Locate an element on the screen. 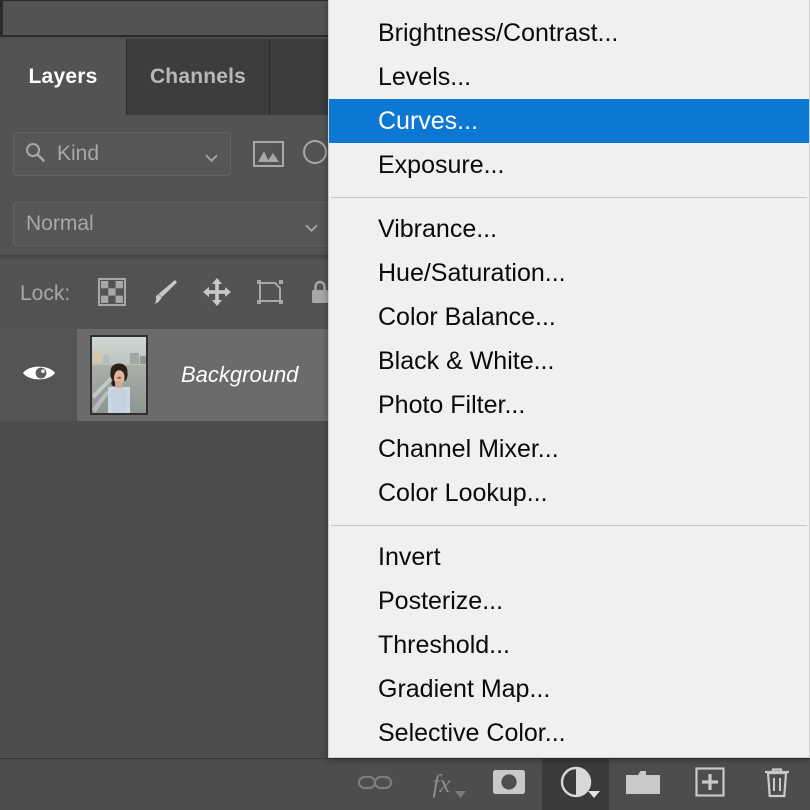  bottom-toolbar-spacer is located at coordinates (170, 784).